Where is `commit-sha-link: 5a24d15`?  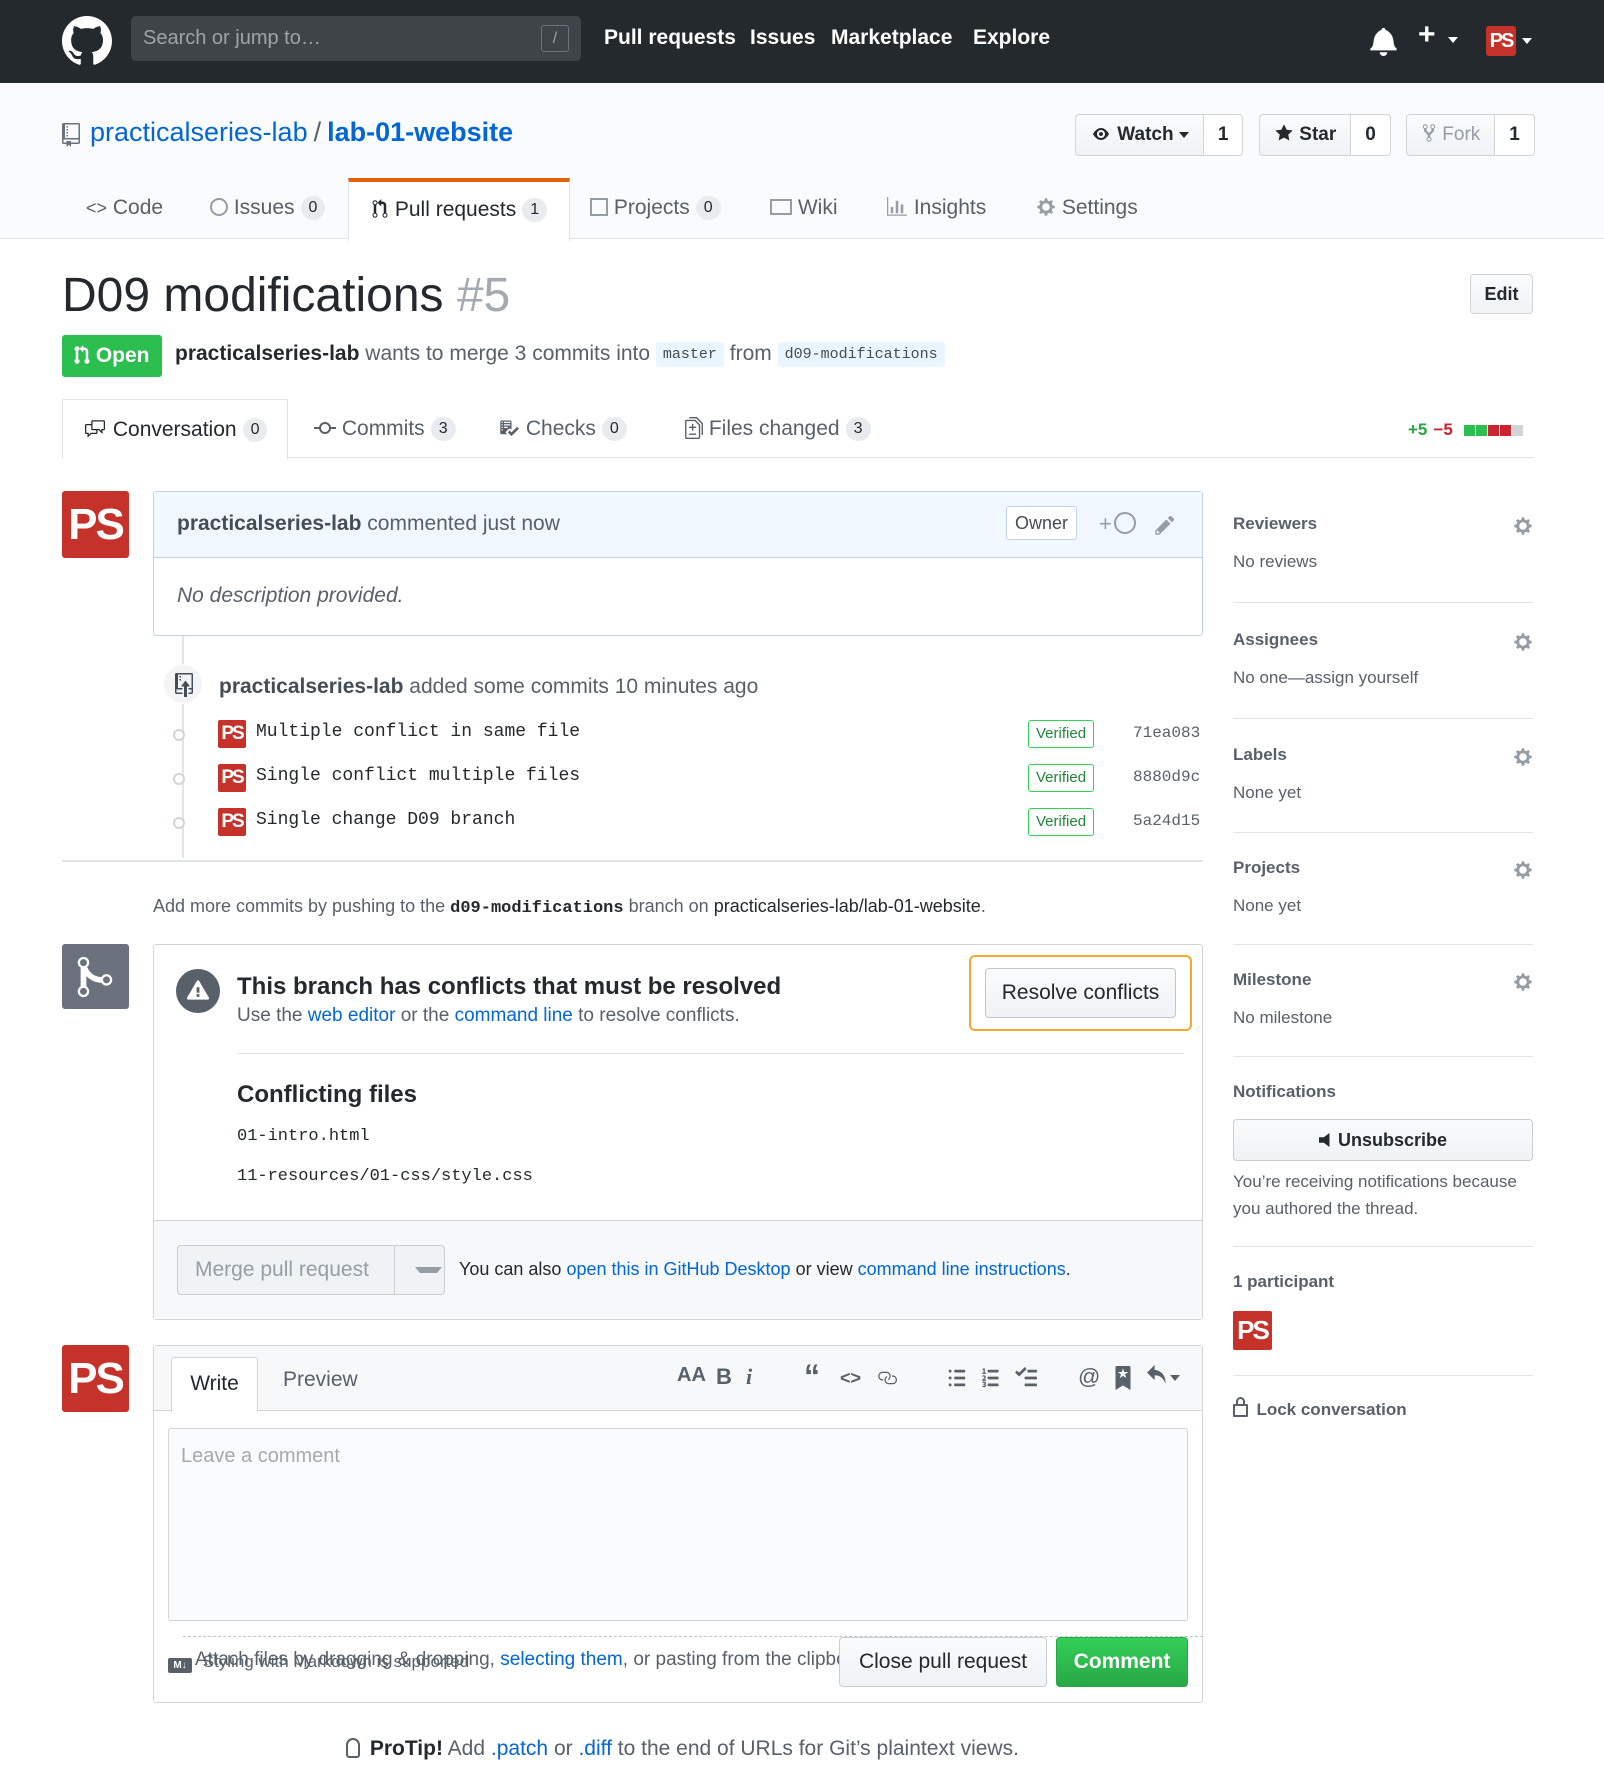 commit-sha-link: 5a24d15 is located at coordinates (1166, 821).